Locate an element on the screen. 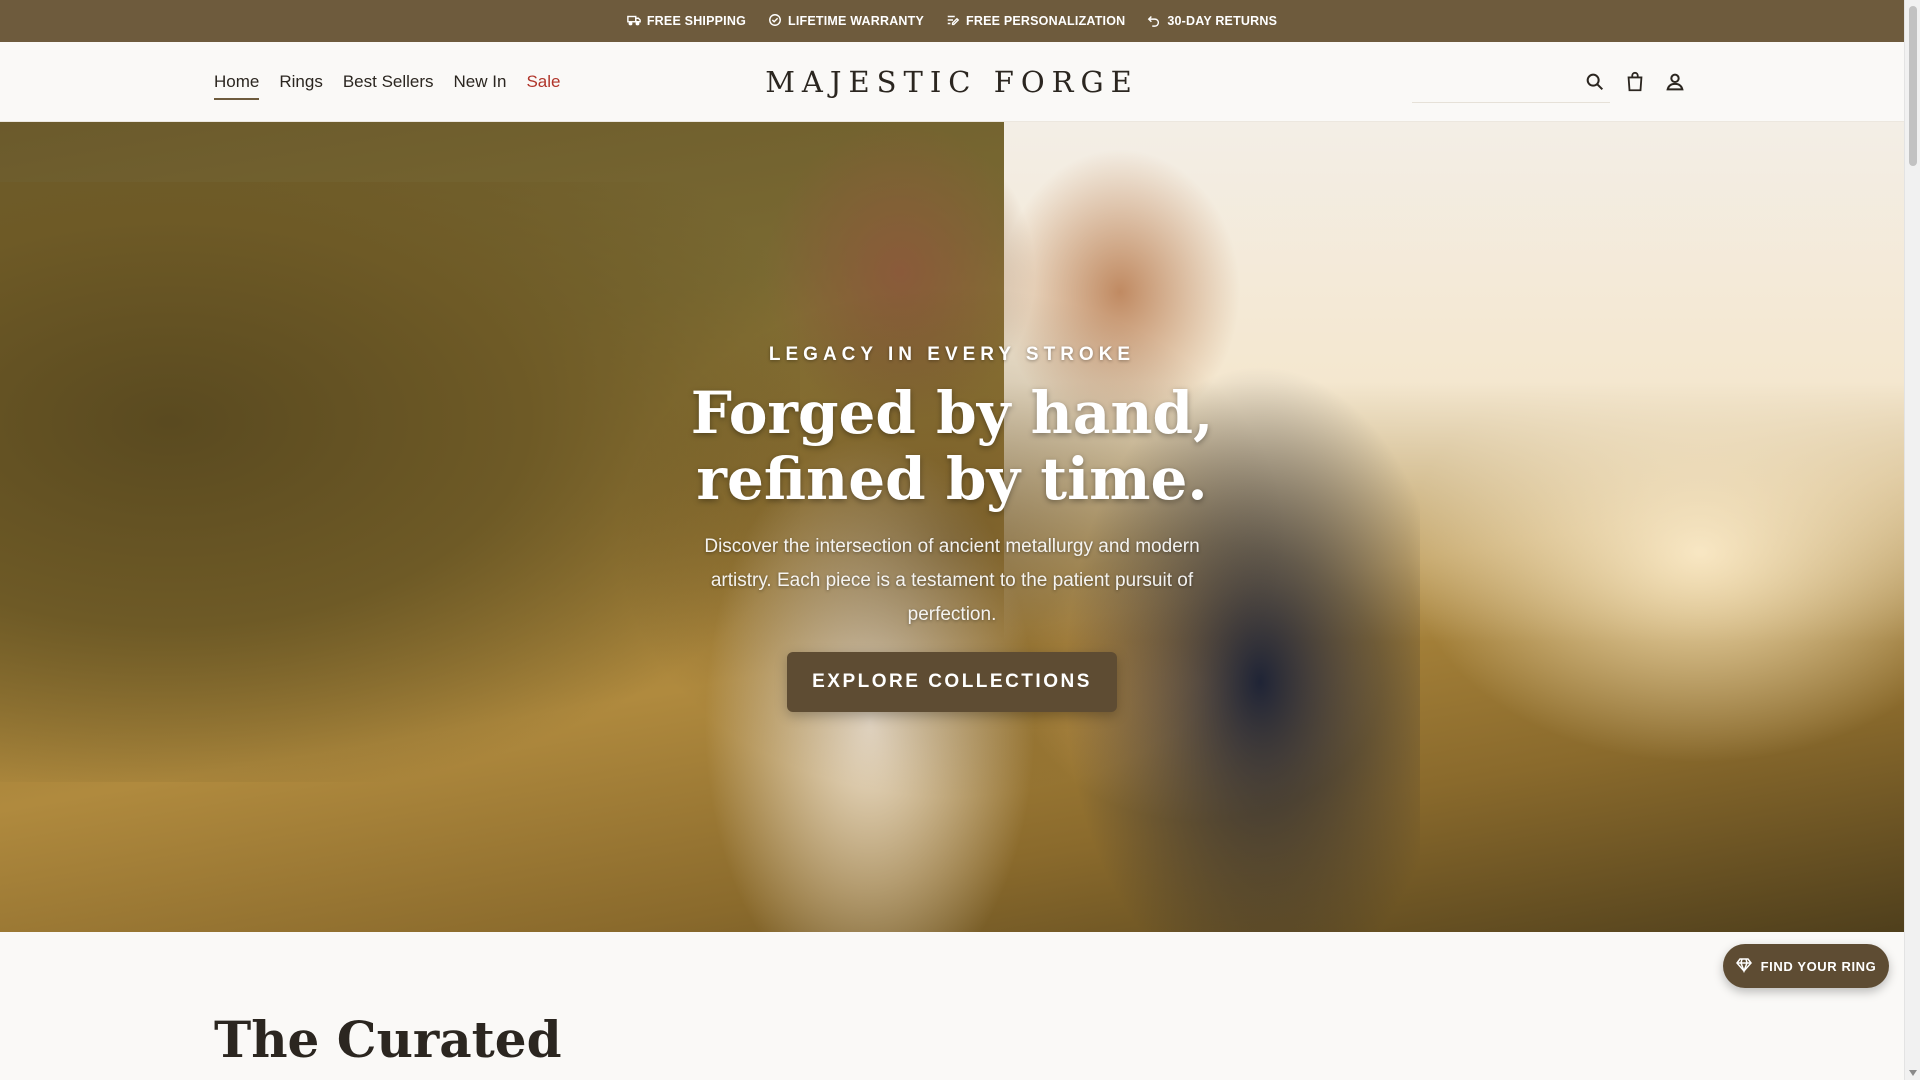 The width and height of the screenshot is (1920, 1080). user-icon is located at coordinates (1675, 82).